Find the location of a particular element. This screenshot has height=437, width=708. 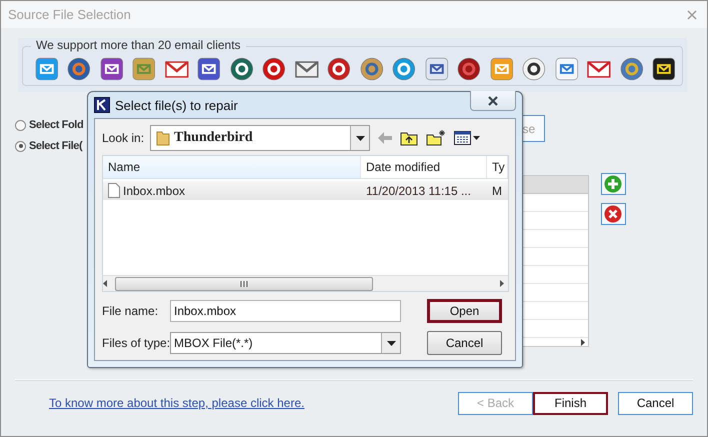

window-title: Source File Selection is located at coordinates (69, 14).